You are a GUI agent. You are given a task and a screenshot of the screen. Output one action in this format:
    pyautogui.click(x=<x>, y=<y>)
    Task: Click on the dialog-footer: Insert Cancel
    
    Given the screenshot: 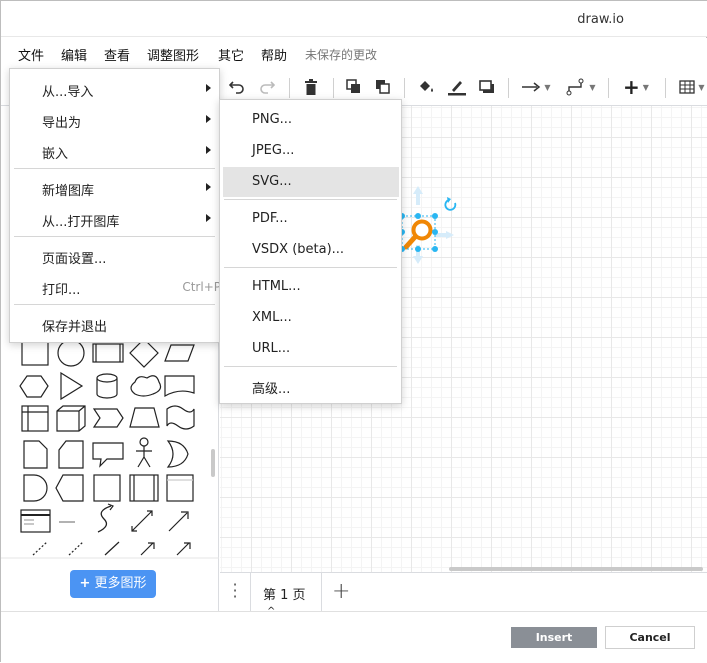 What is the action you would take?
    pyautogui.click(x=354, y=637)
    